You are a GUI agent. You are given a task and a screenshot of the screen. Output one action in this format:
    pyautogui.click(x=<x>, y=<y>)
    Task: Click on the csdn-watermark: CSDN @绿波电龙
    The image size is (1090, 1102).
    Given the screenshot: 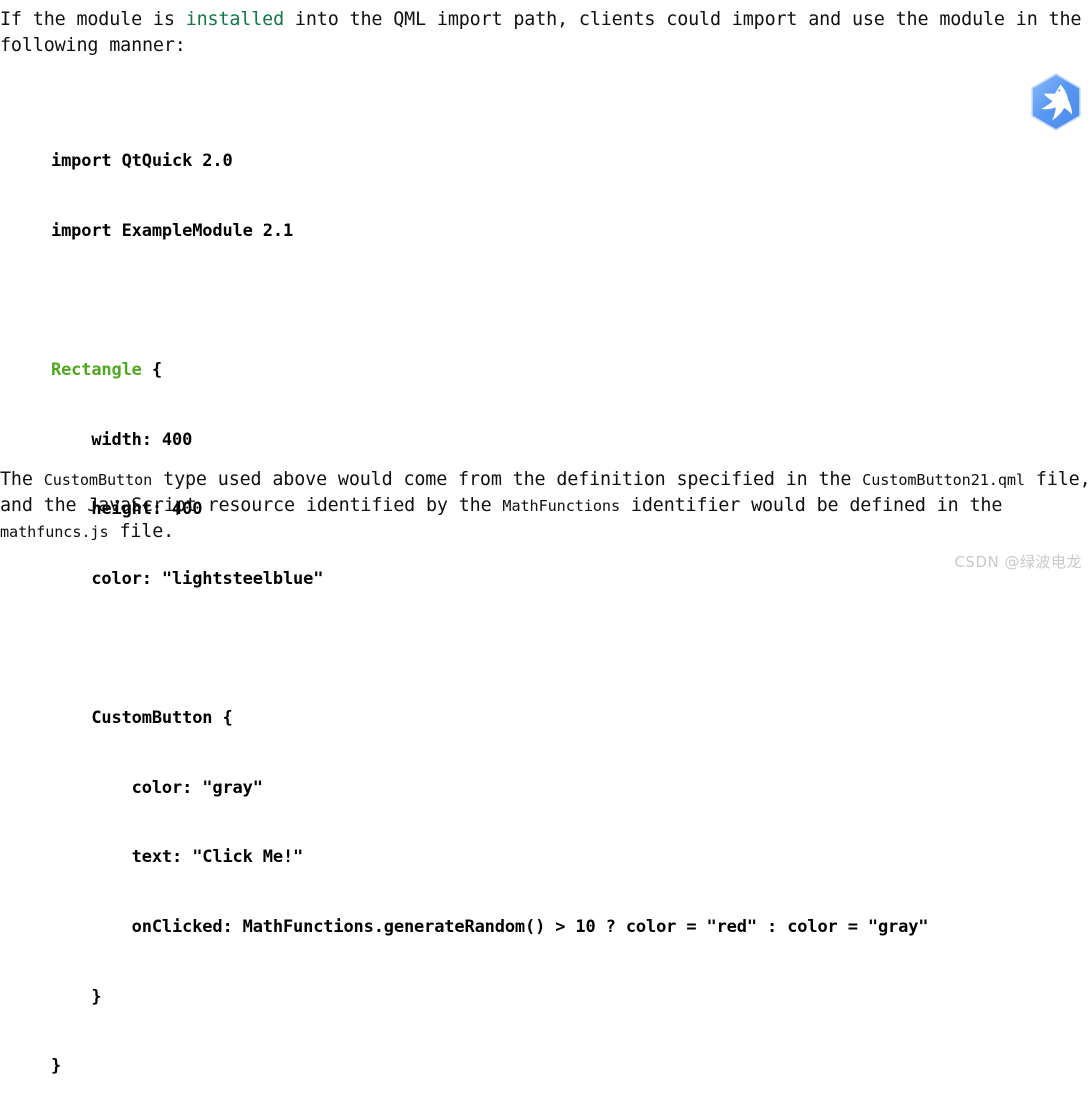 What is the action you would take?
    pyautogui.click(x=1018, y=562)
    